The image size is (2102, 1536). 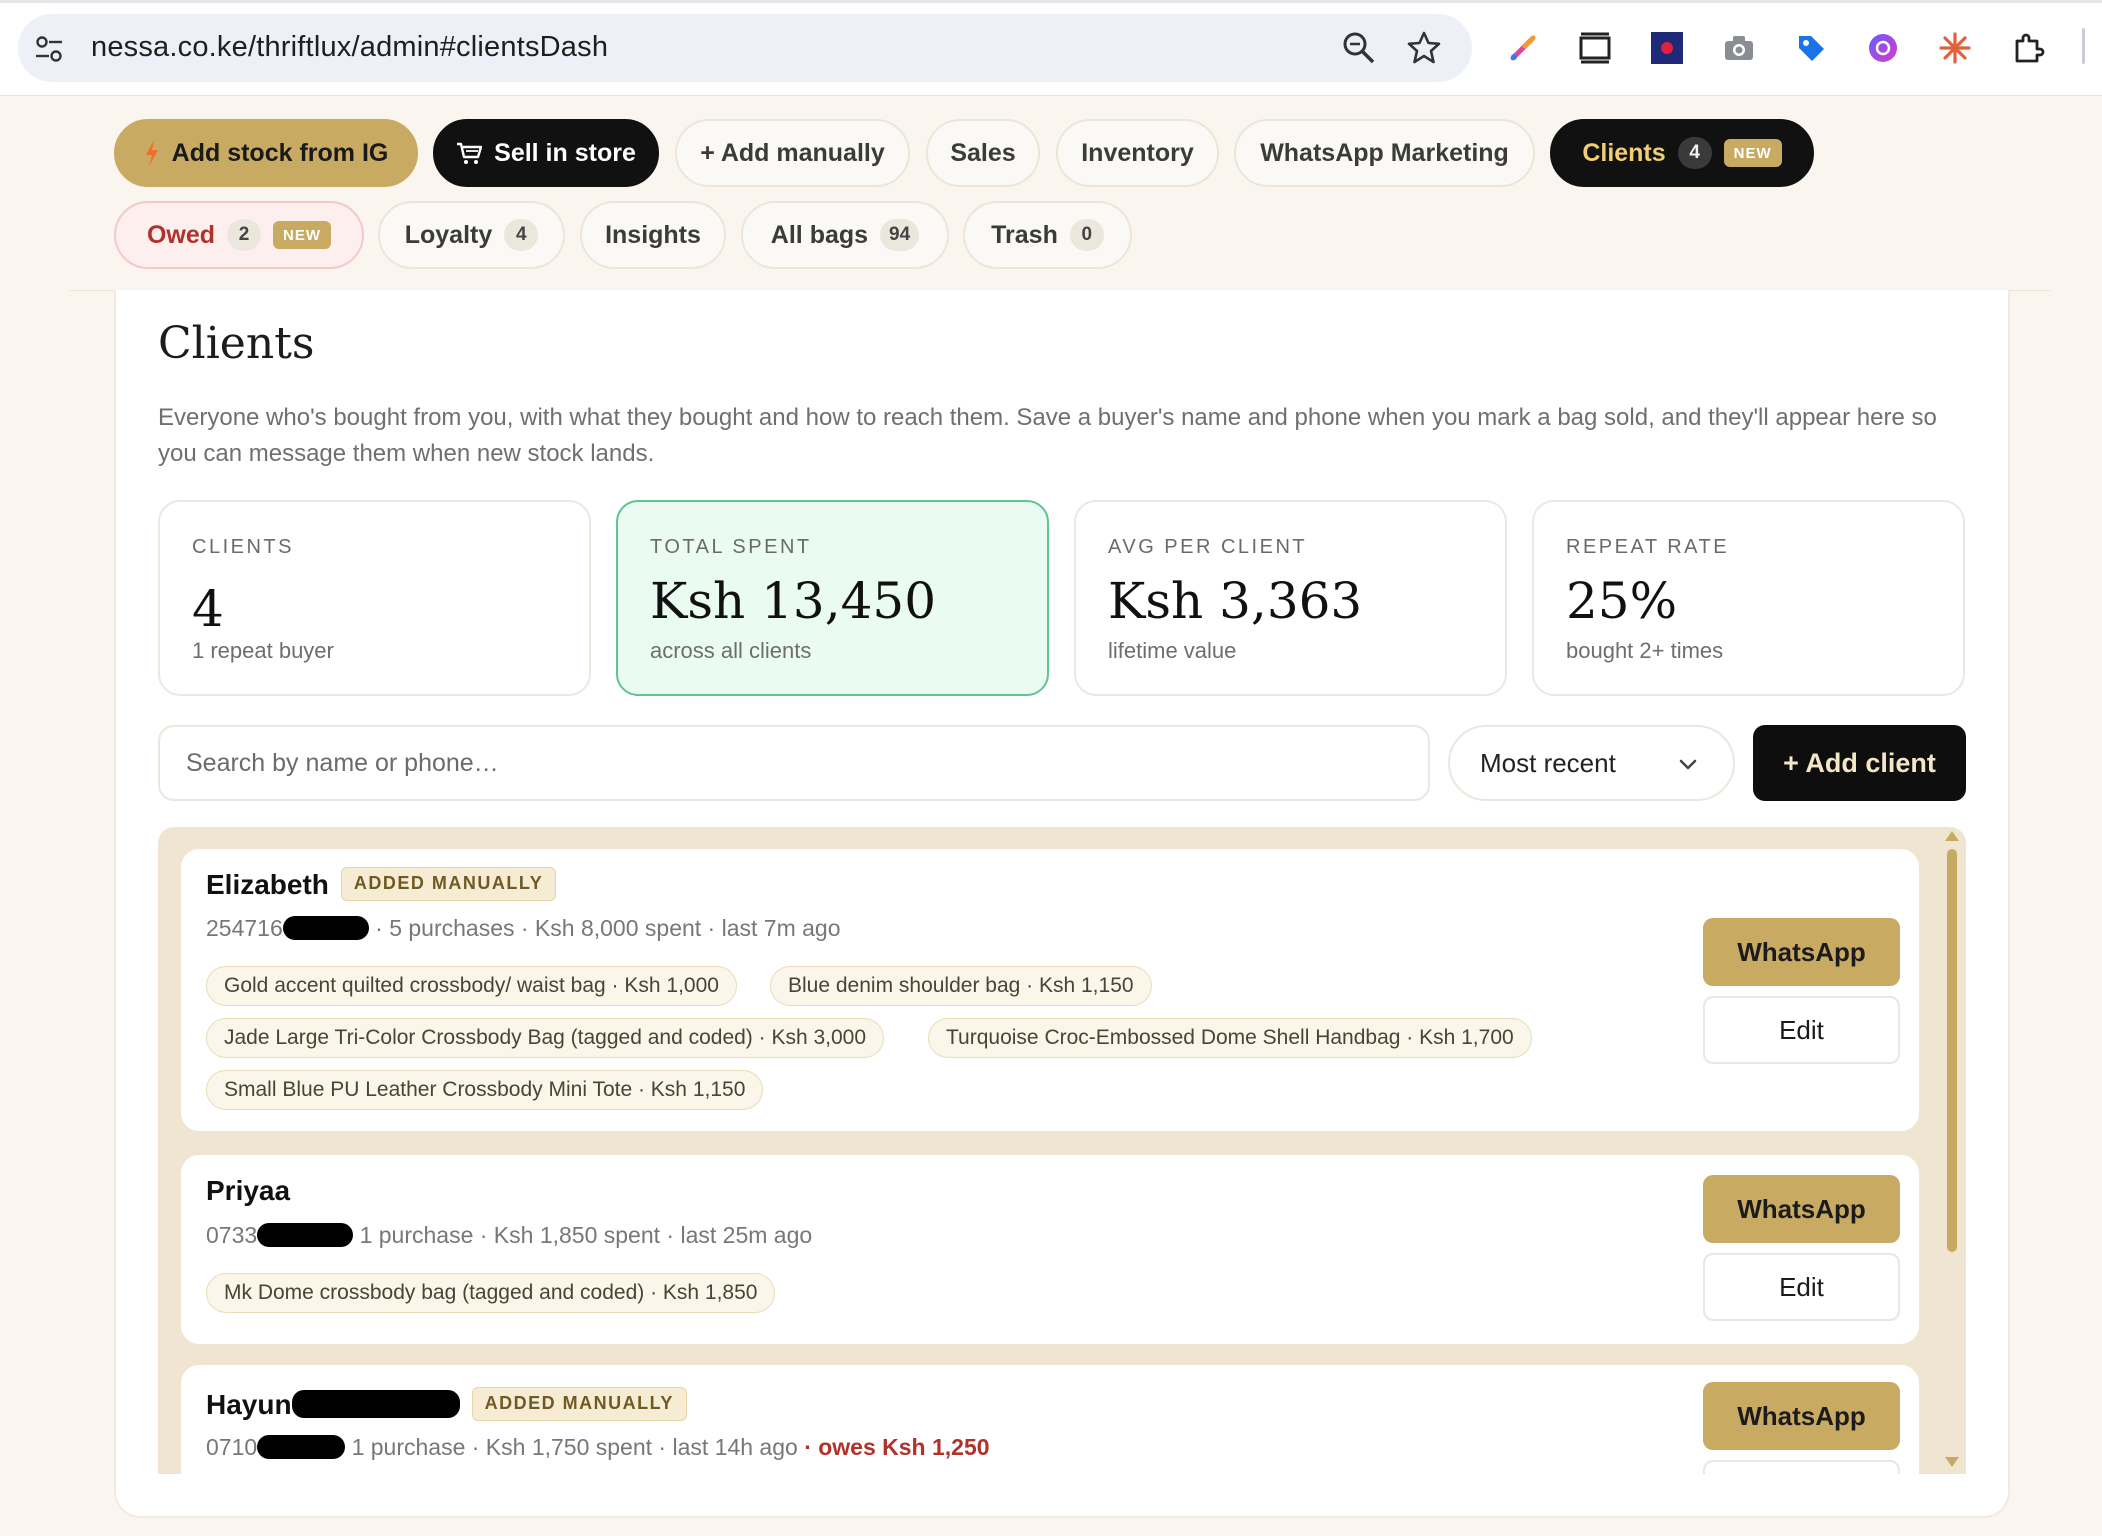 I want to click on tab-whatsapp-marketing-label: WhatsApp Marketing, so click(x=1384, y=152).